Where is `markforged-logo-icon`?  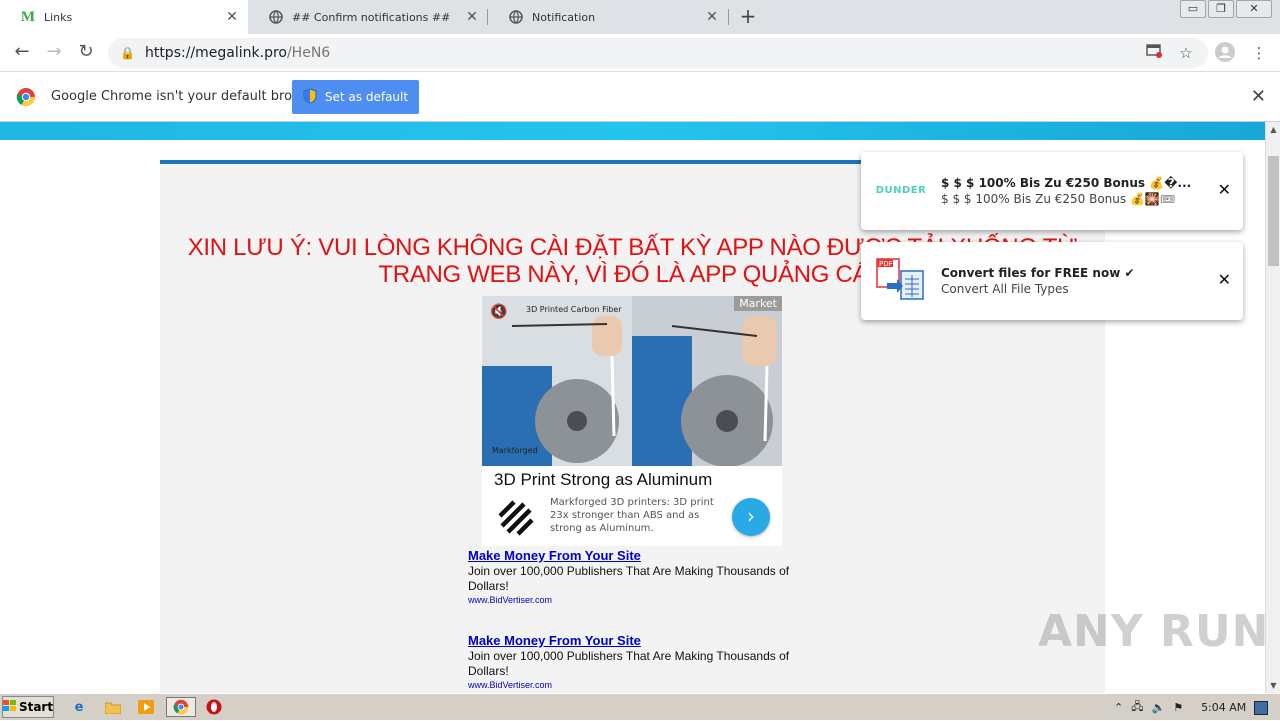 markforged-logo-icon is located at coordinates (516, 518).